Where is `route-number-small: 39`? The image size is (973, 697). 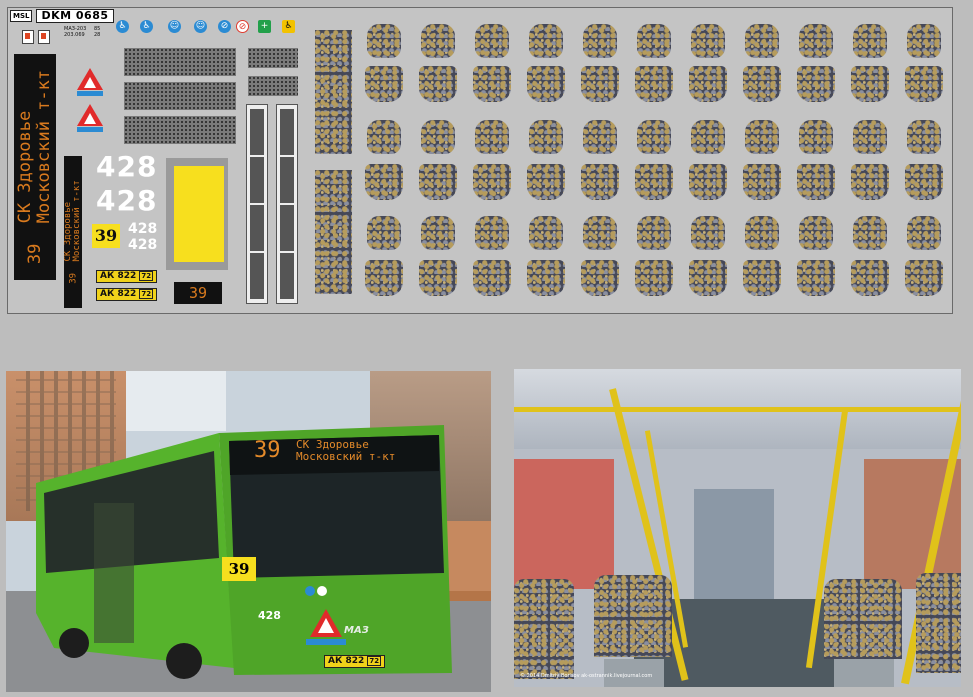
route-number-small: 39 is located at coordinates (73, 278).